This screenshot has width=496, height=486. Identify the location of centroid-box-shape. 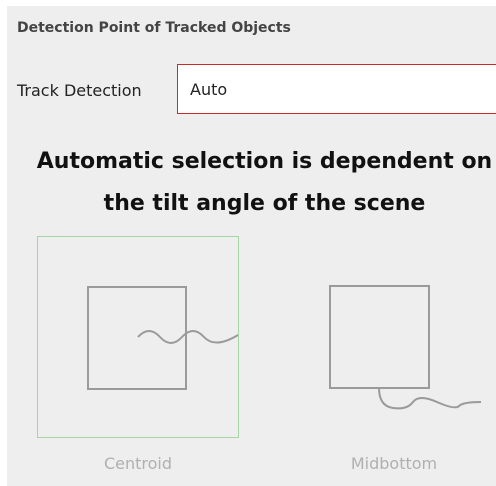
(137, 338).